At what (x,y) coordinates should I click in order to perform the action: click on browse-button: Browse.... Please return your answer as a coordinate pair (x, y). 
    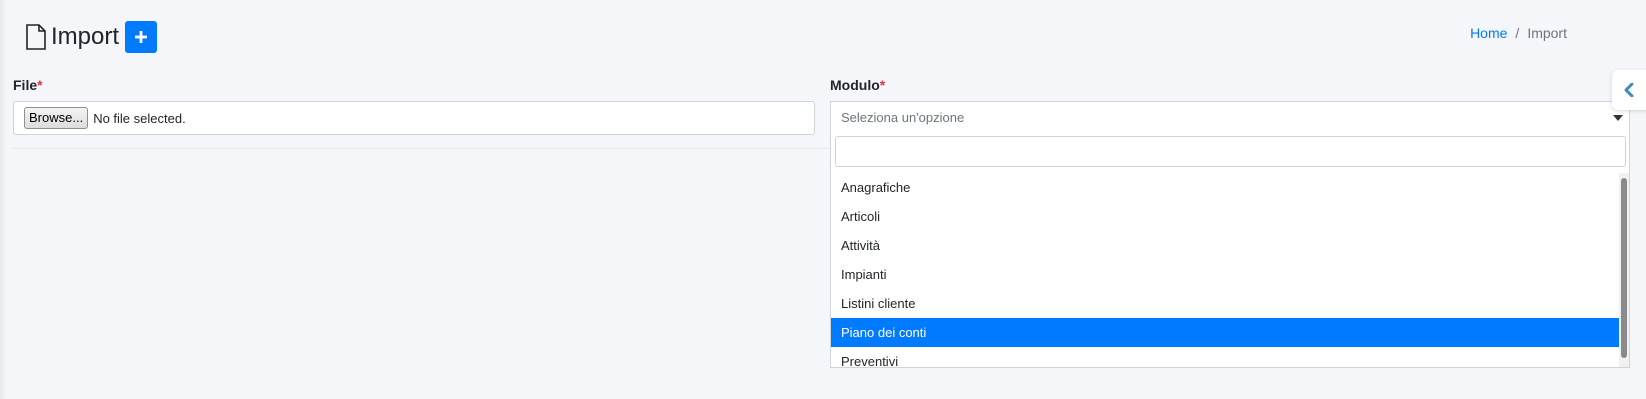
    Looking at the image, I should click on (56, 118).